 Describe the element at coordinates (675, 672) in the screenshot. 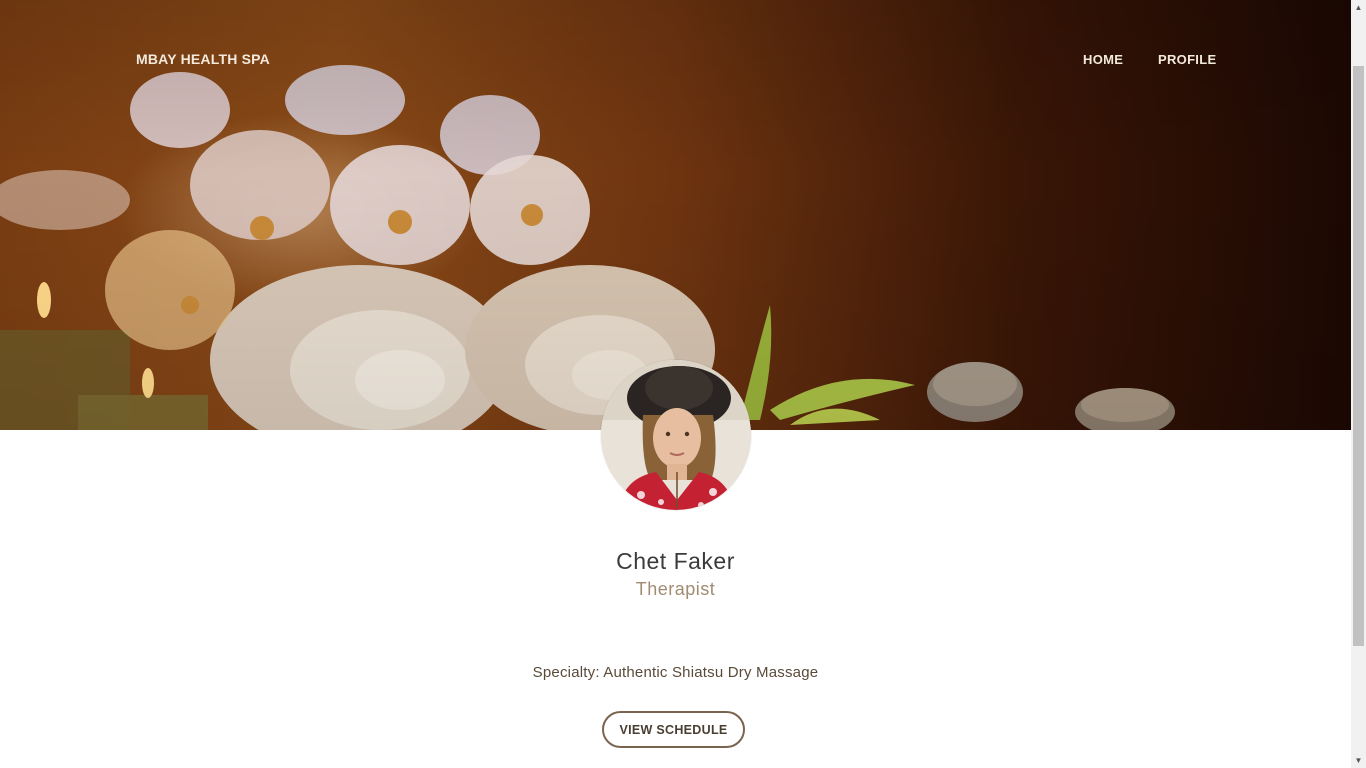

I see `therapist-specialty: Specialty: Authentic Shiatsu Dry Massage` at that location.